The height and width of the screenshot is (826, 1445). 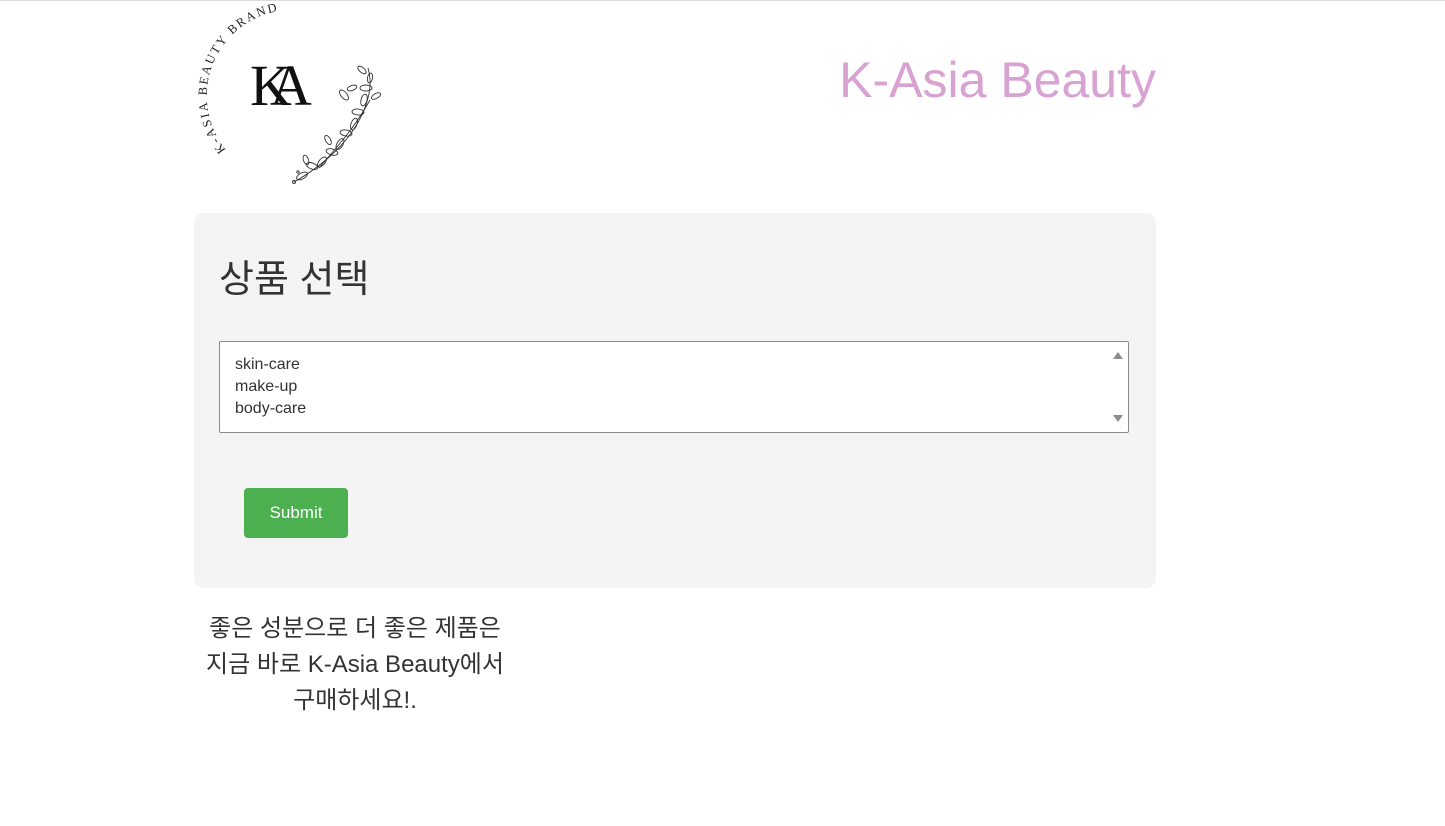 I want to click on brand-logo: K-ASIA BEAUTY BRAND KA, so click(x=294, y=95).